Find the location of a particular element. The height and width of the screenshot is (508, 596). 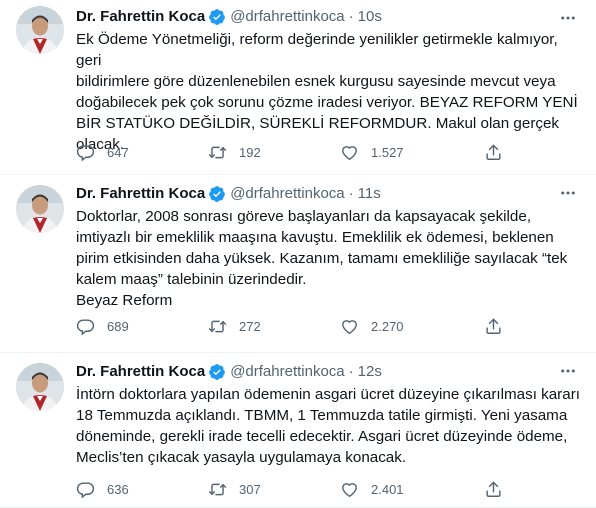

tweet-timestamp: 11s is located at coordinates (369, 194).